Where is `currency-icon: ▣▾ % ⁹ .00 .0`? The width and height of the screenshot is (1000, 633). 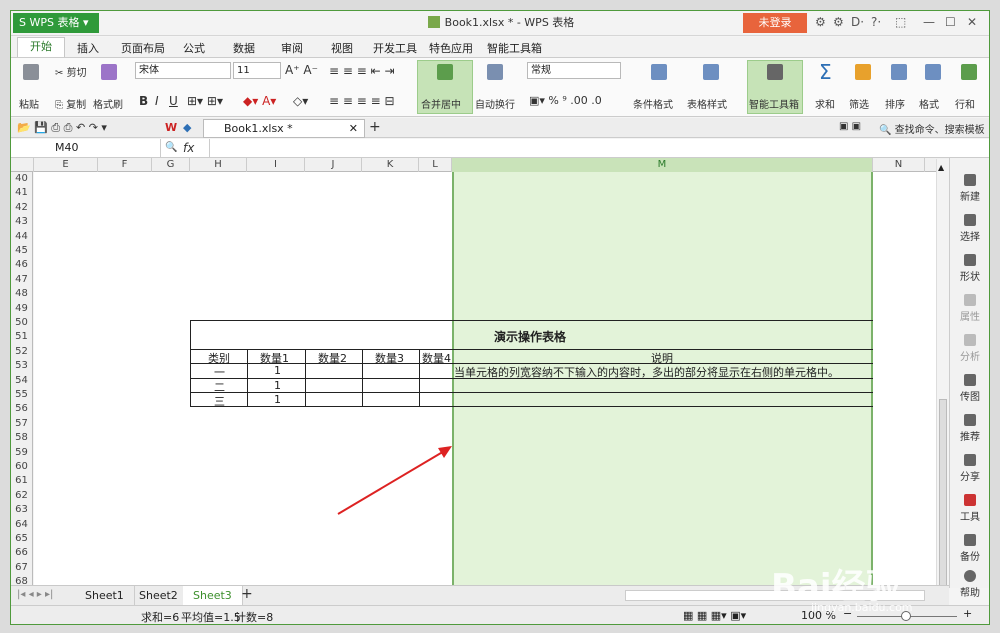 currency-icon: ▣▾ % ⁹ .00 .0 is located at coordinates (565, 100).